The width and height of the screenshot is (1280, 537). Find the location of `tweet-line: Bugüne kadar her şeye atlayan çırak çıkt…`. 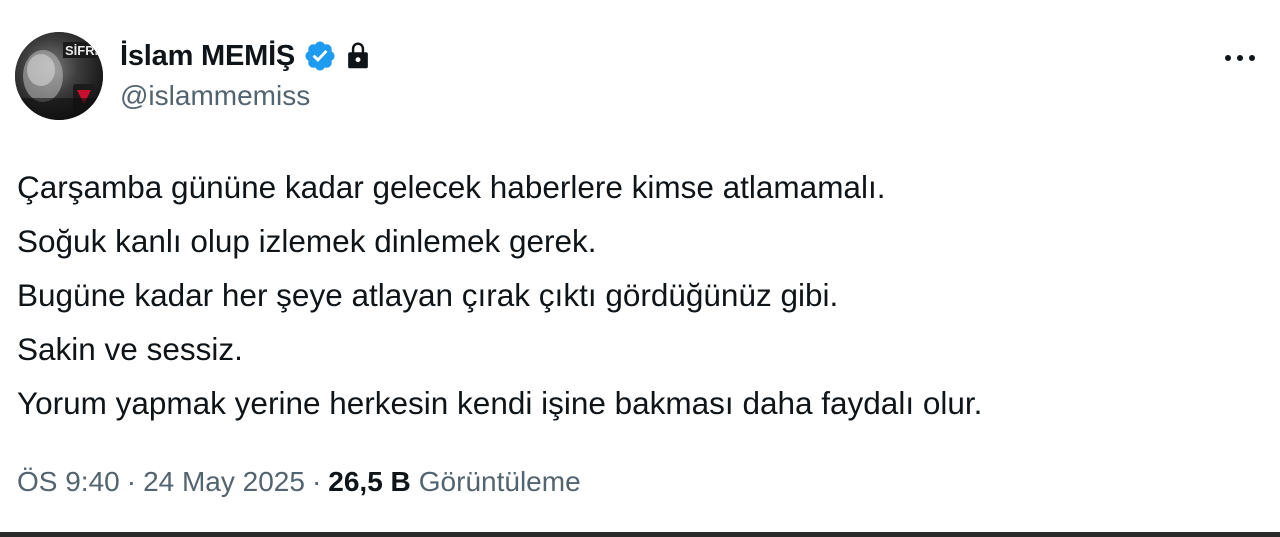

tweet-line: Bugüne kadar her şeye atlayan çırak çıkt… is located at coordinates (428, 295).